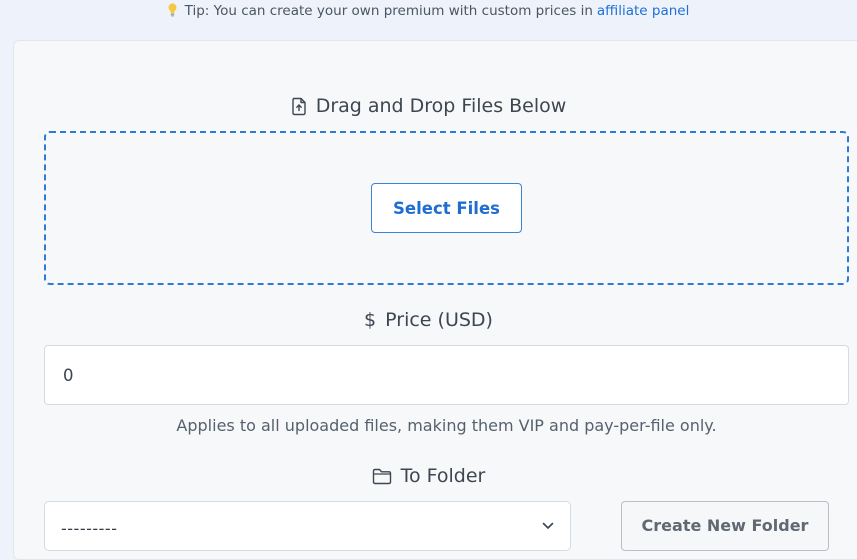  Describe the element at coordinates (443, 476) in the screenshot. I see `folder-heading-text: To Folder` at that location.